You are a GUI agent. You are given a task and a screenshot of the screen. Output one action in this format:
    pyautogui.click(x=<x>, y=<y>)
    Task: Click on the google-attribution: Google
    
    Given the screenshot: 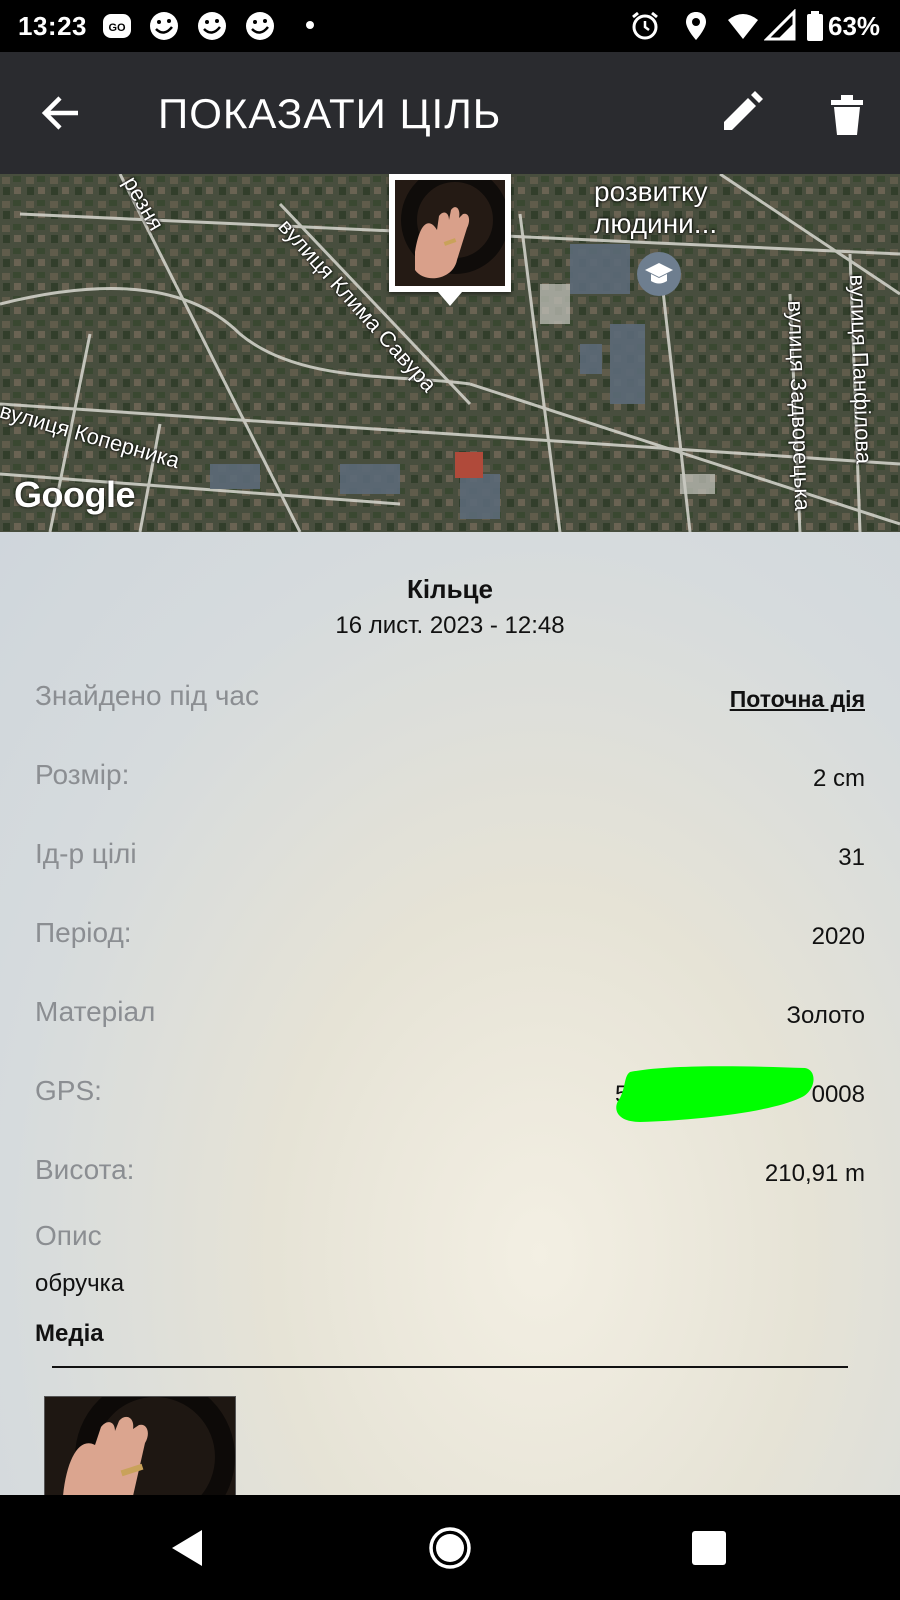 What is the action you would take?
    pyautogui.click(x=75, y=494)
    